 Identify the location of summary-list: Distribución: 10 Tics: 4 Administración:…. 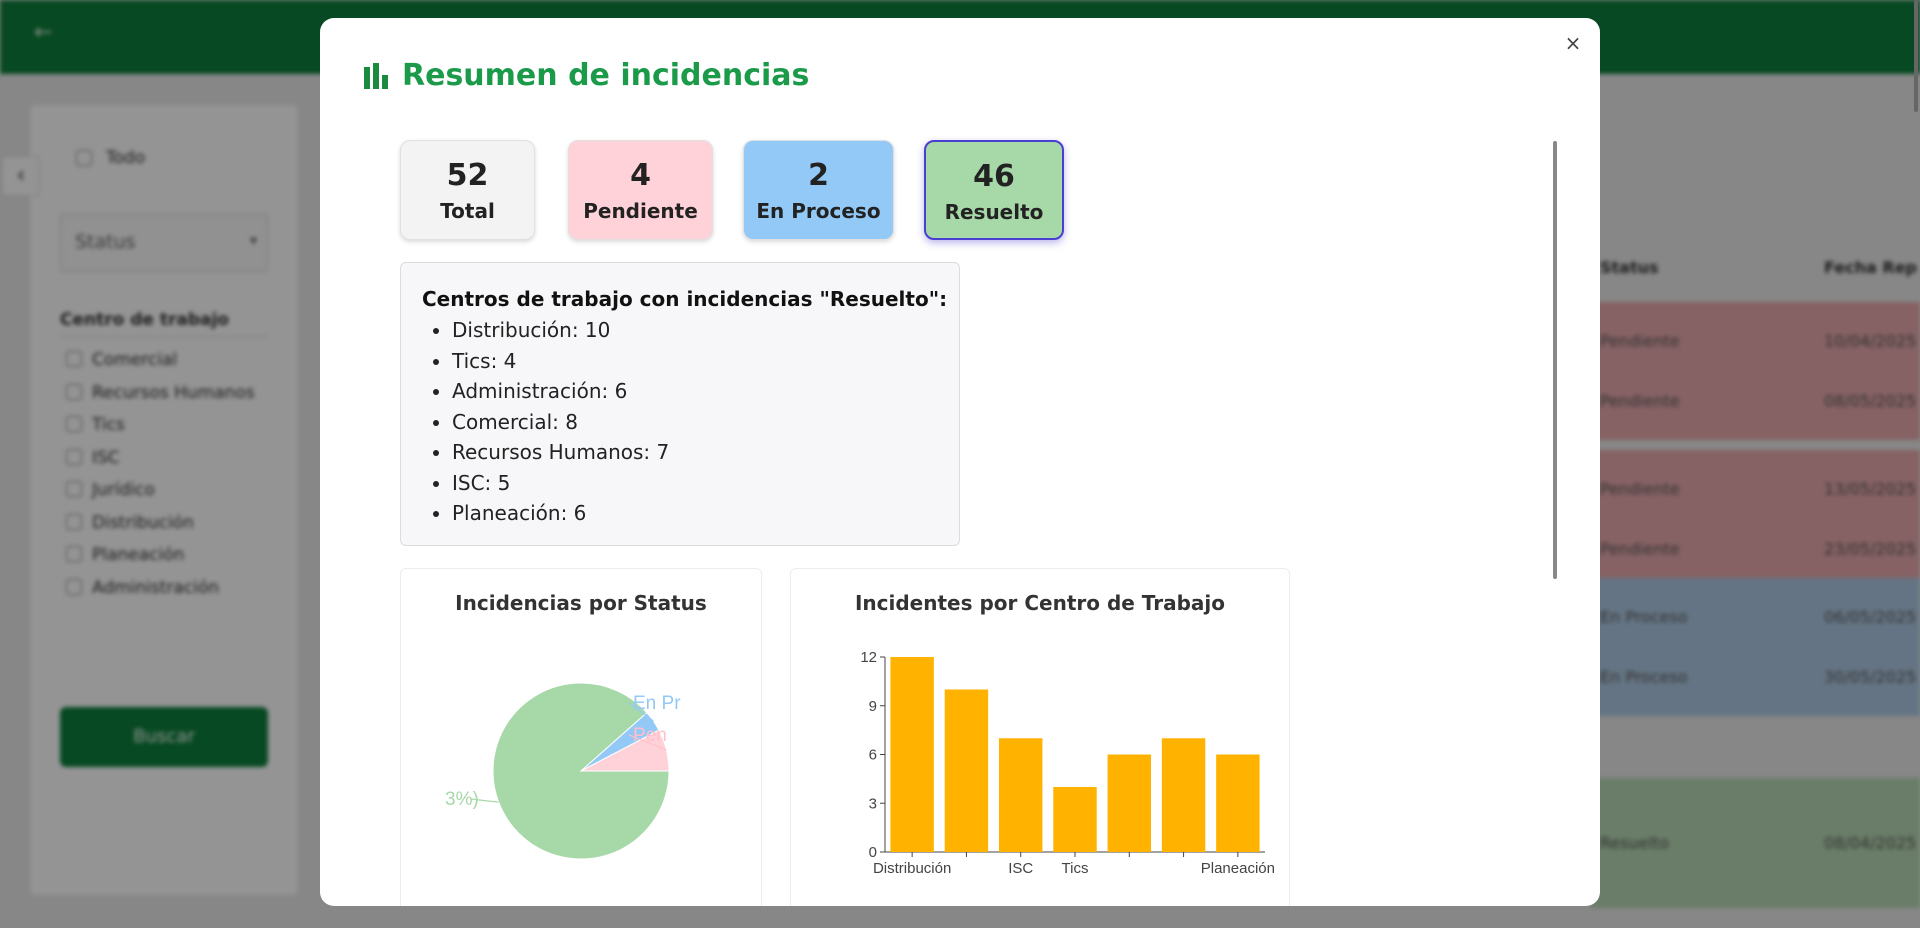
(705, 422).